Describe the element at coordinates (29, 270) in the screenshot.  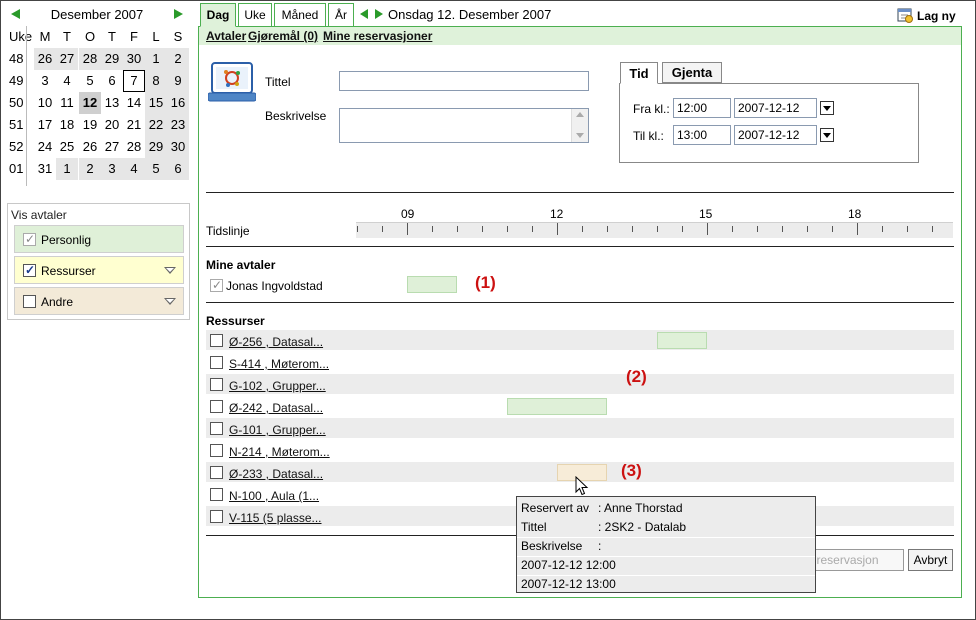
I see `ressurser-checkbox` at that location.